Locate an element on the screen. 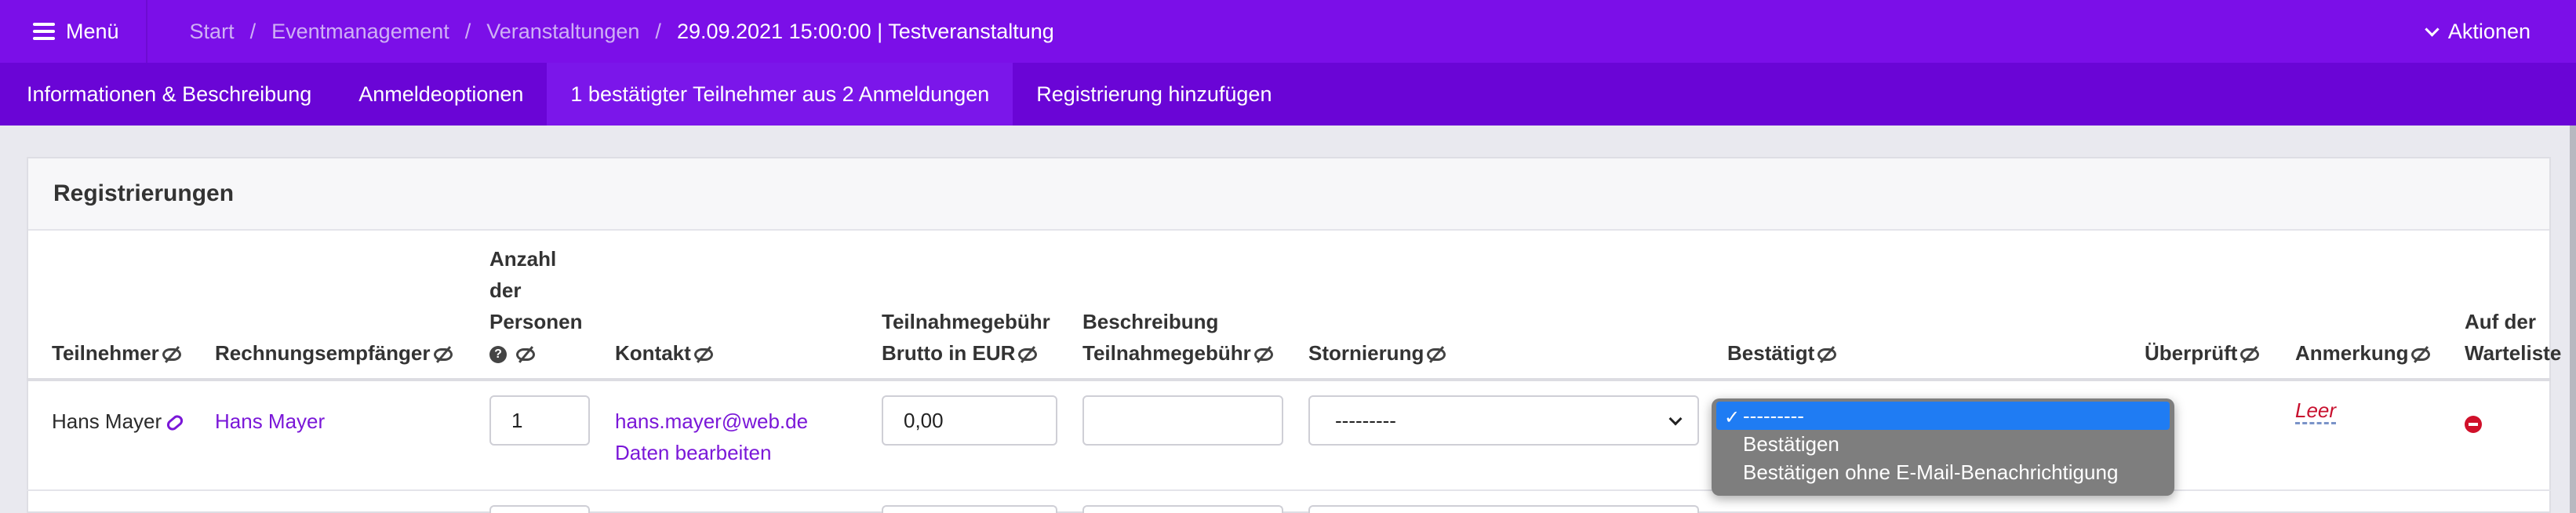 The width and height of the screenshot is (2576, 513). actions-dropdown: Aktionen is located at coordinates (2478, 32).